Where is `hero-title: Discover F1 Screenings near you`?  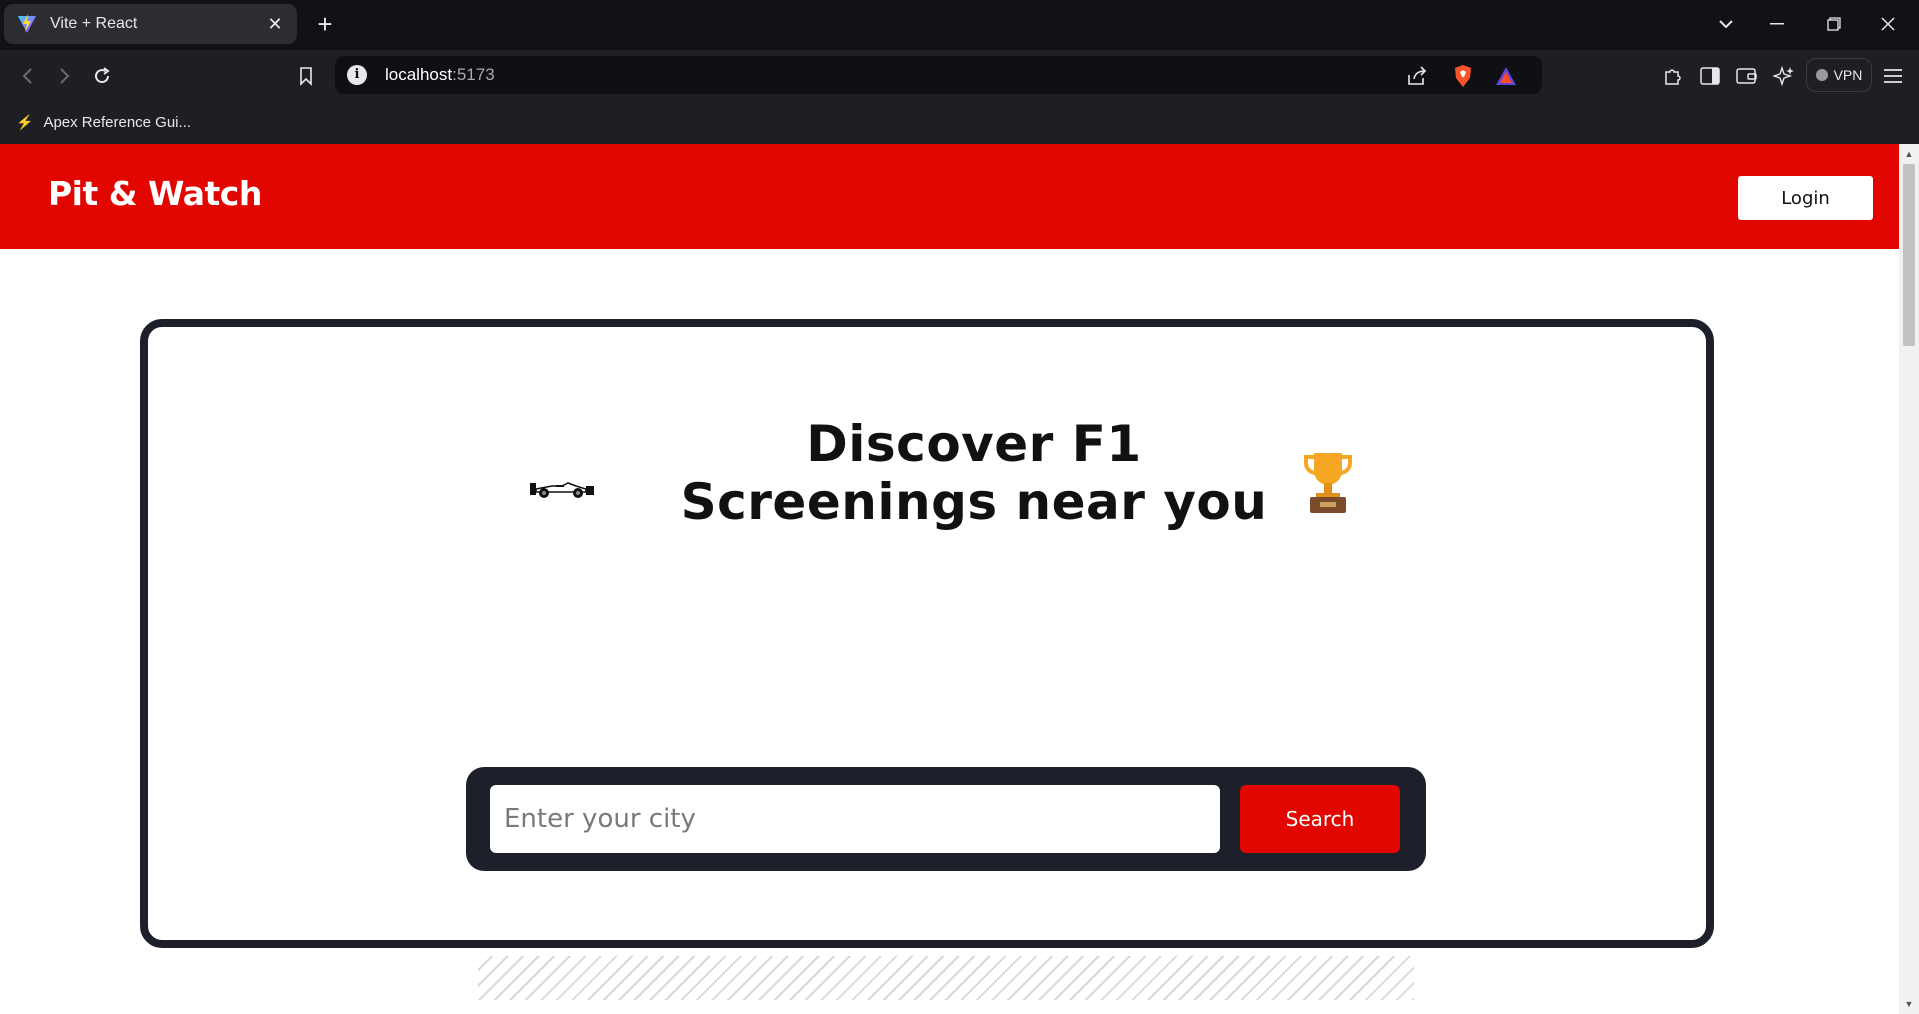
hero-title: Discover F1 Screenings near you is located at coordinates (974, 473).